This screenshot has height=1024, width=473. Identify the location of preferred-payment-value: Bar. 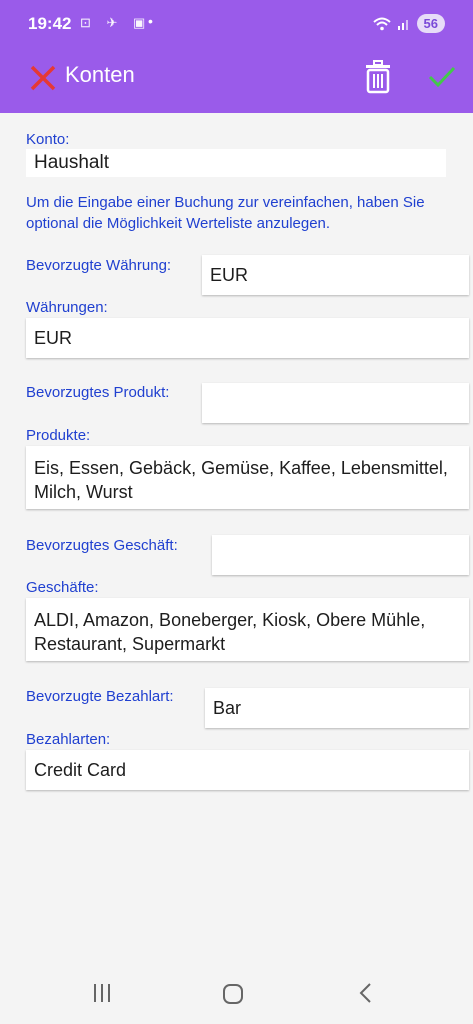
(227, 707).